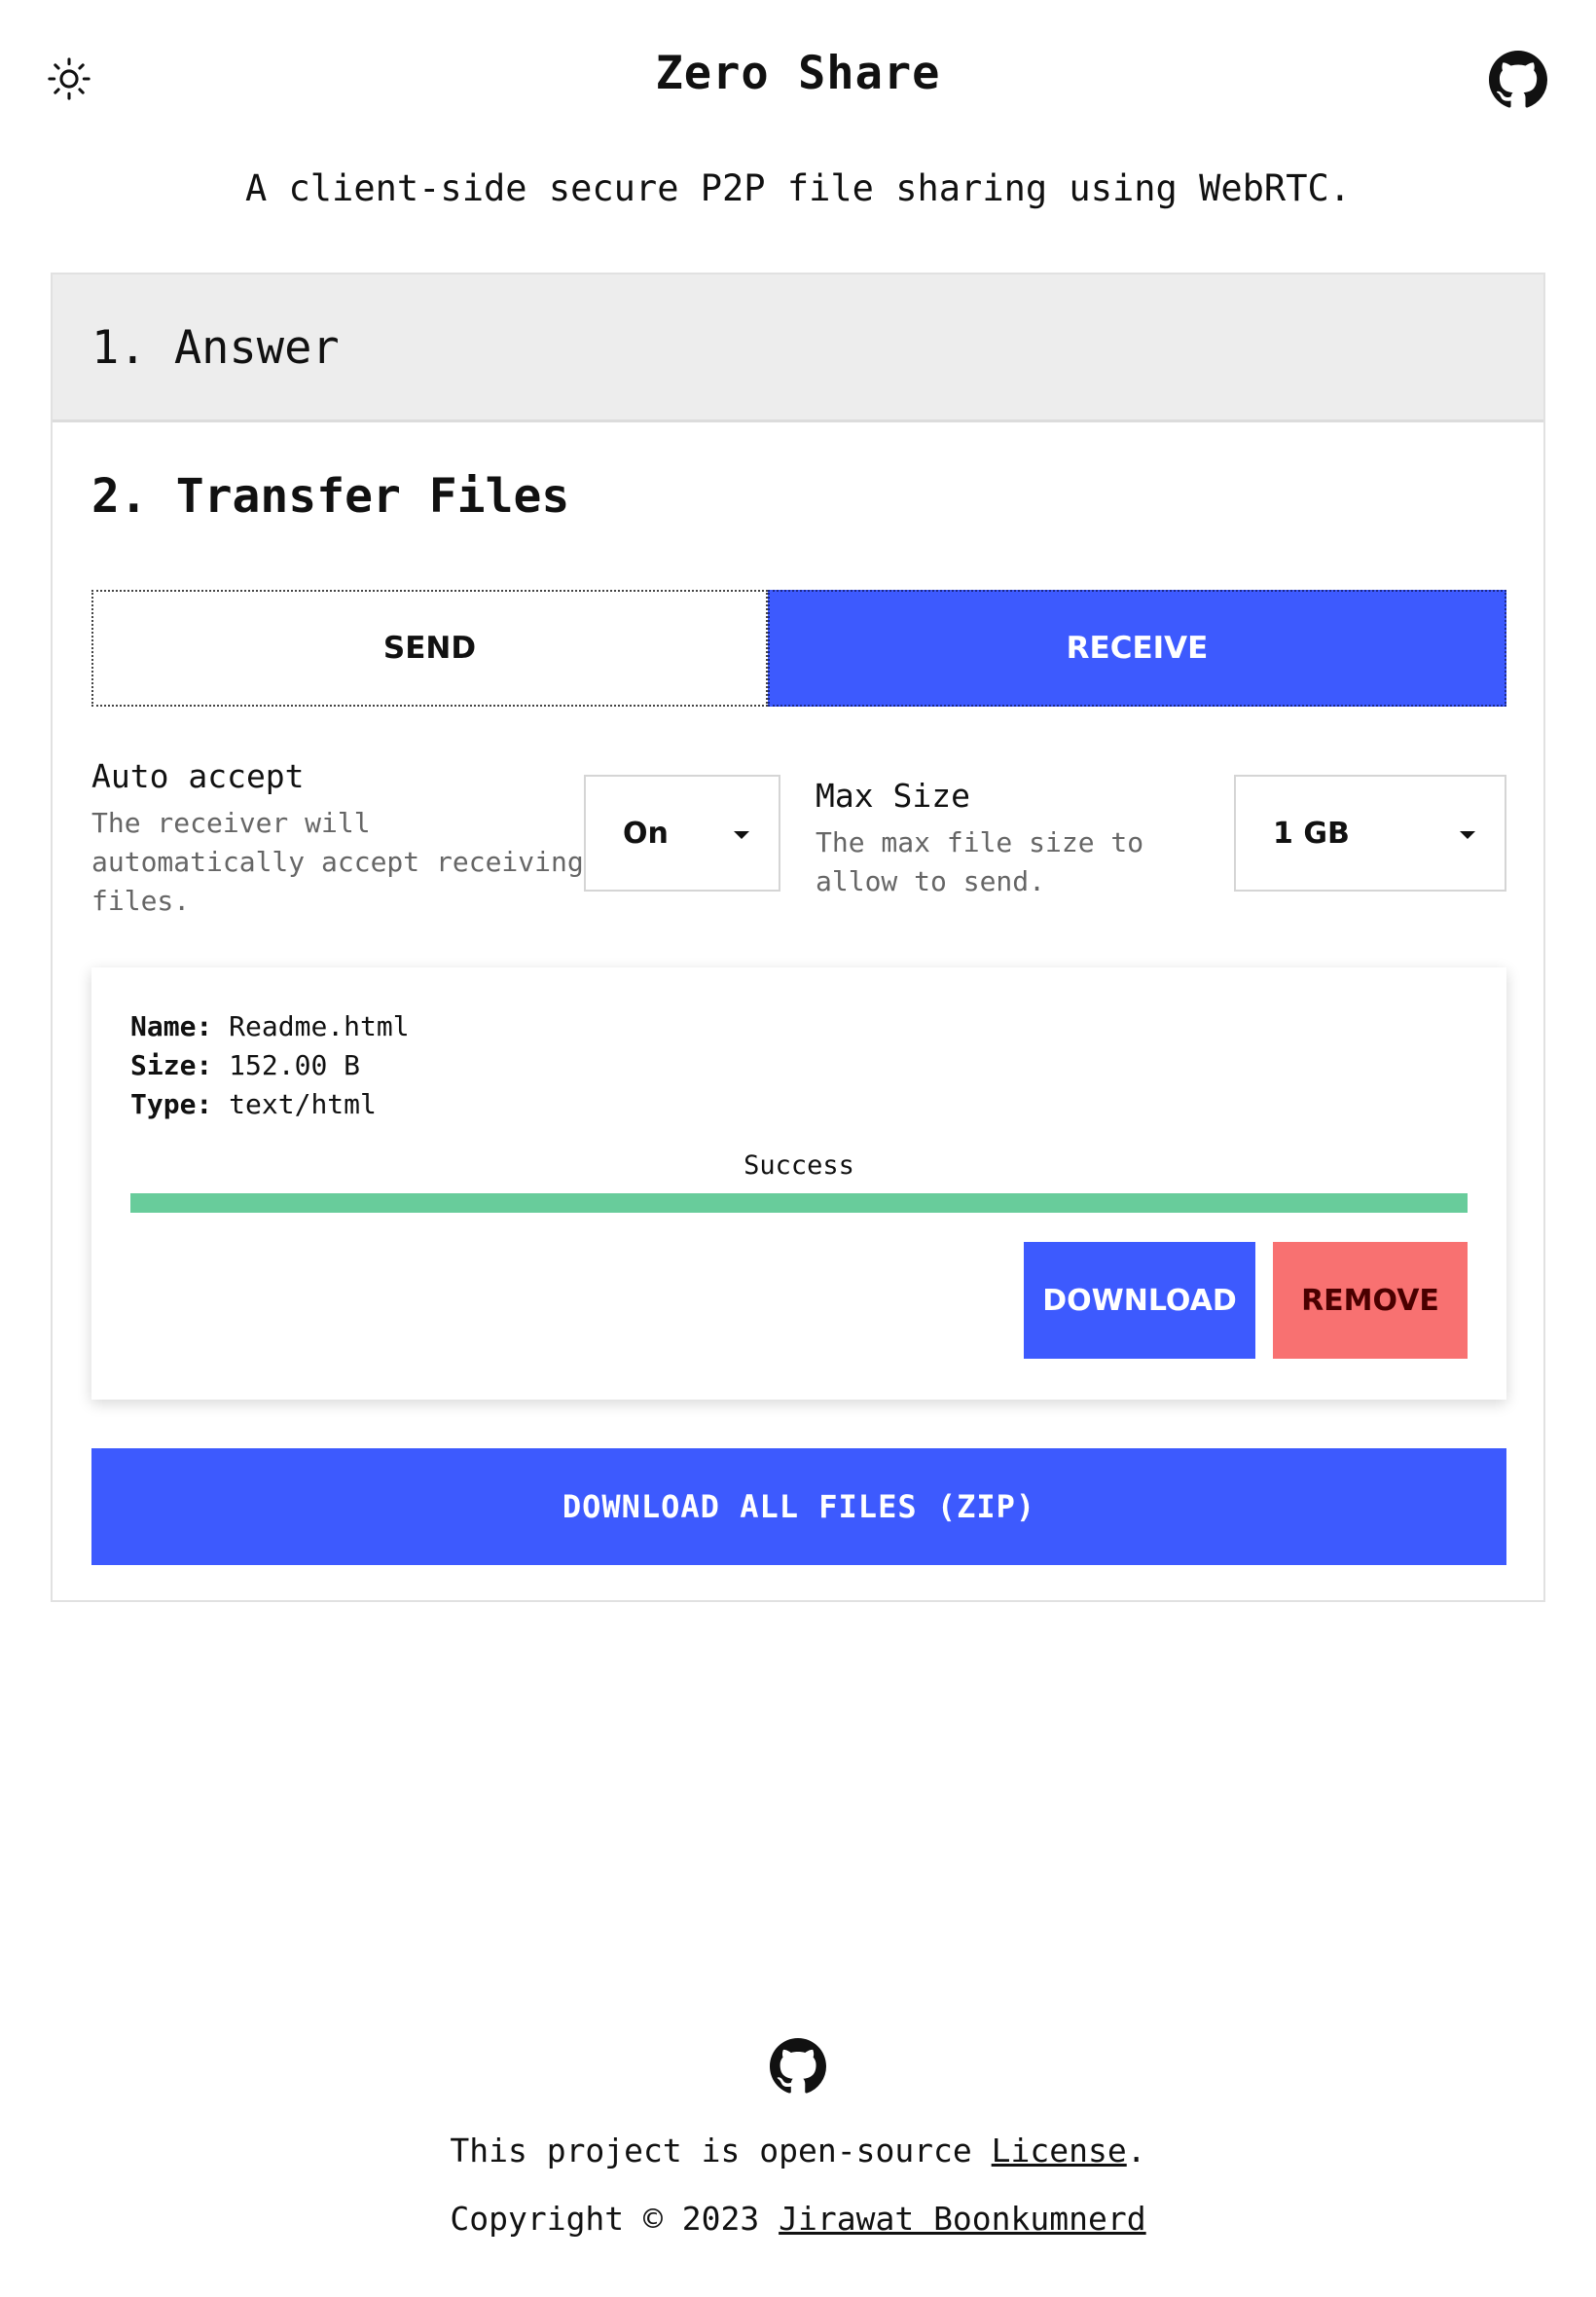 This screenshot has width=1596, height=2297. I want to click on auto-accept-value: On, so click(646, 834).